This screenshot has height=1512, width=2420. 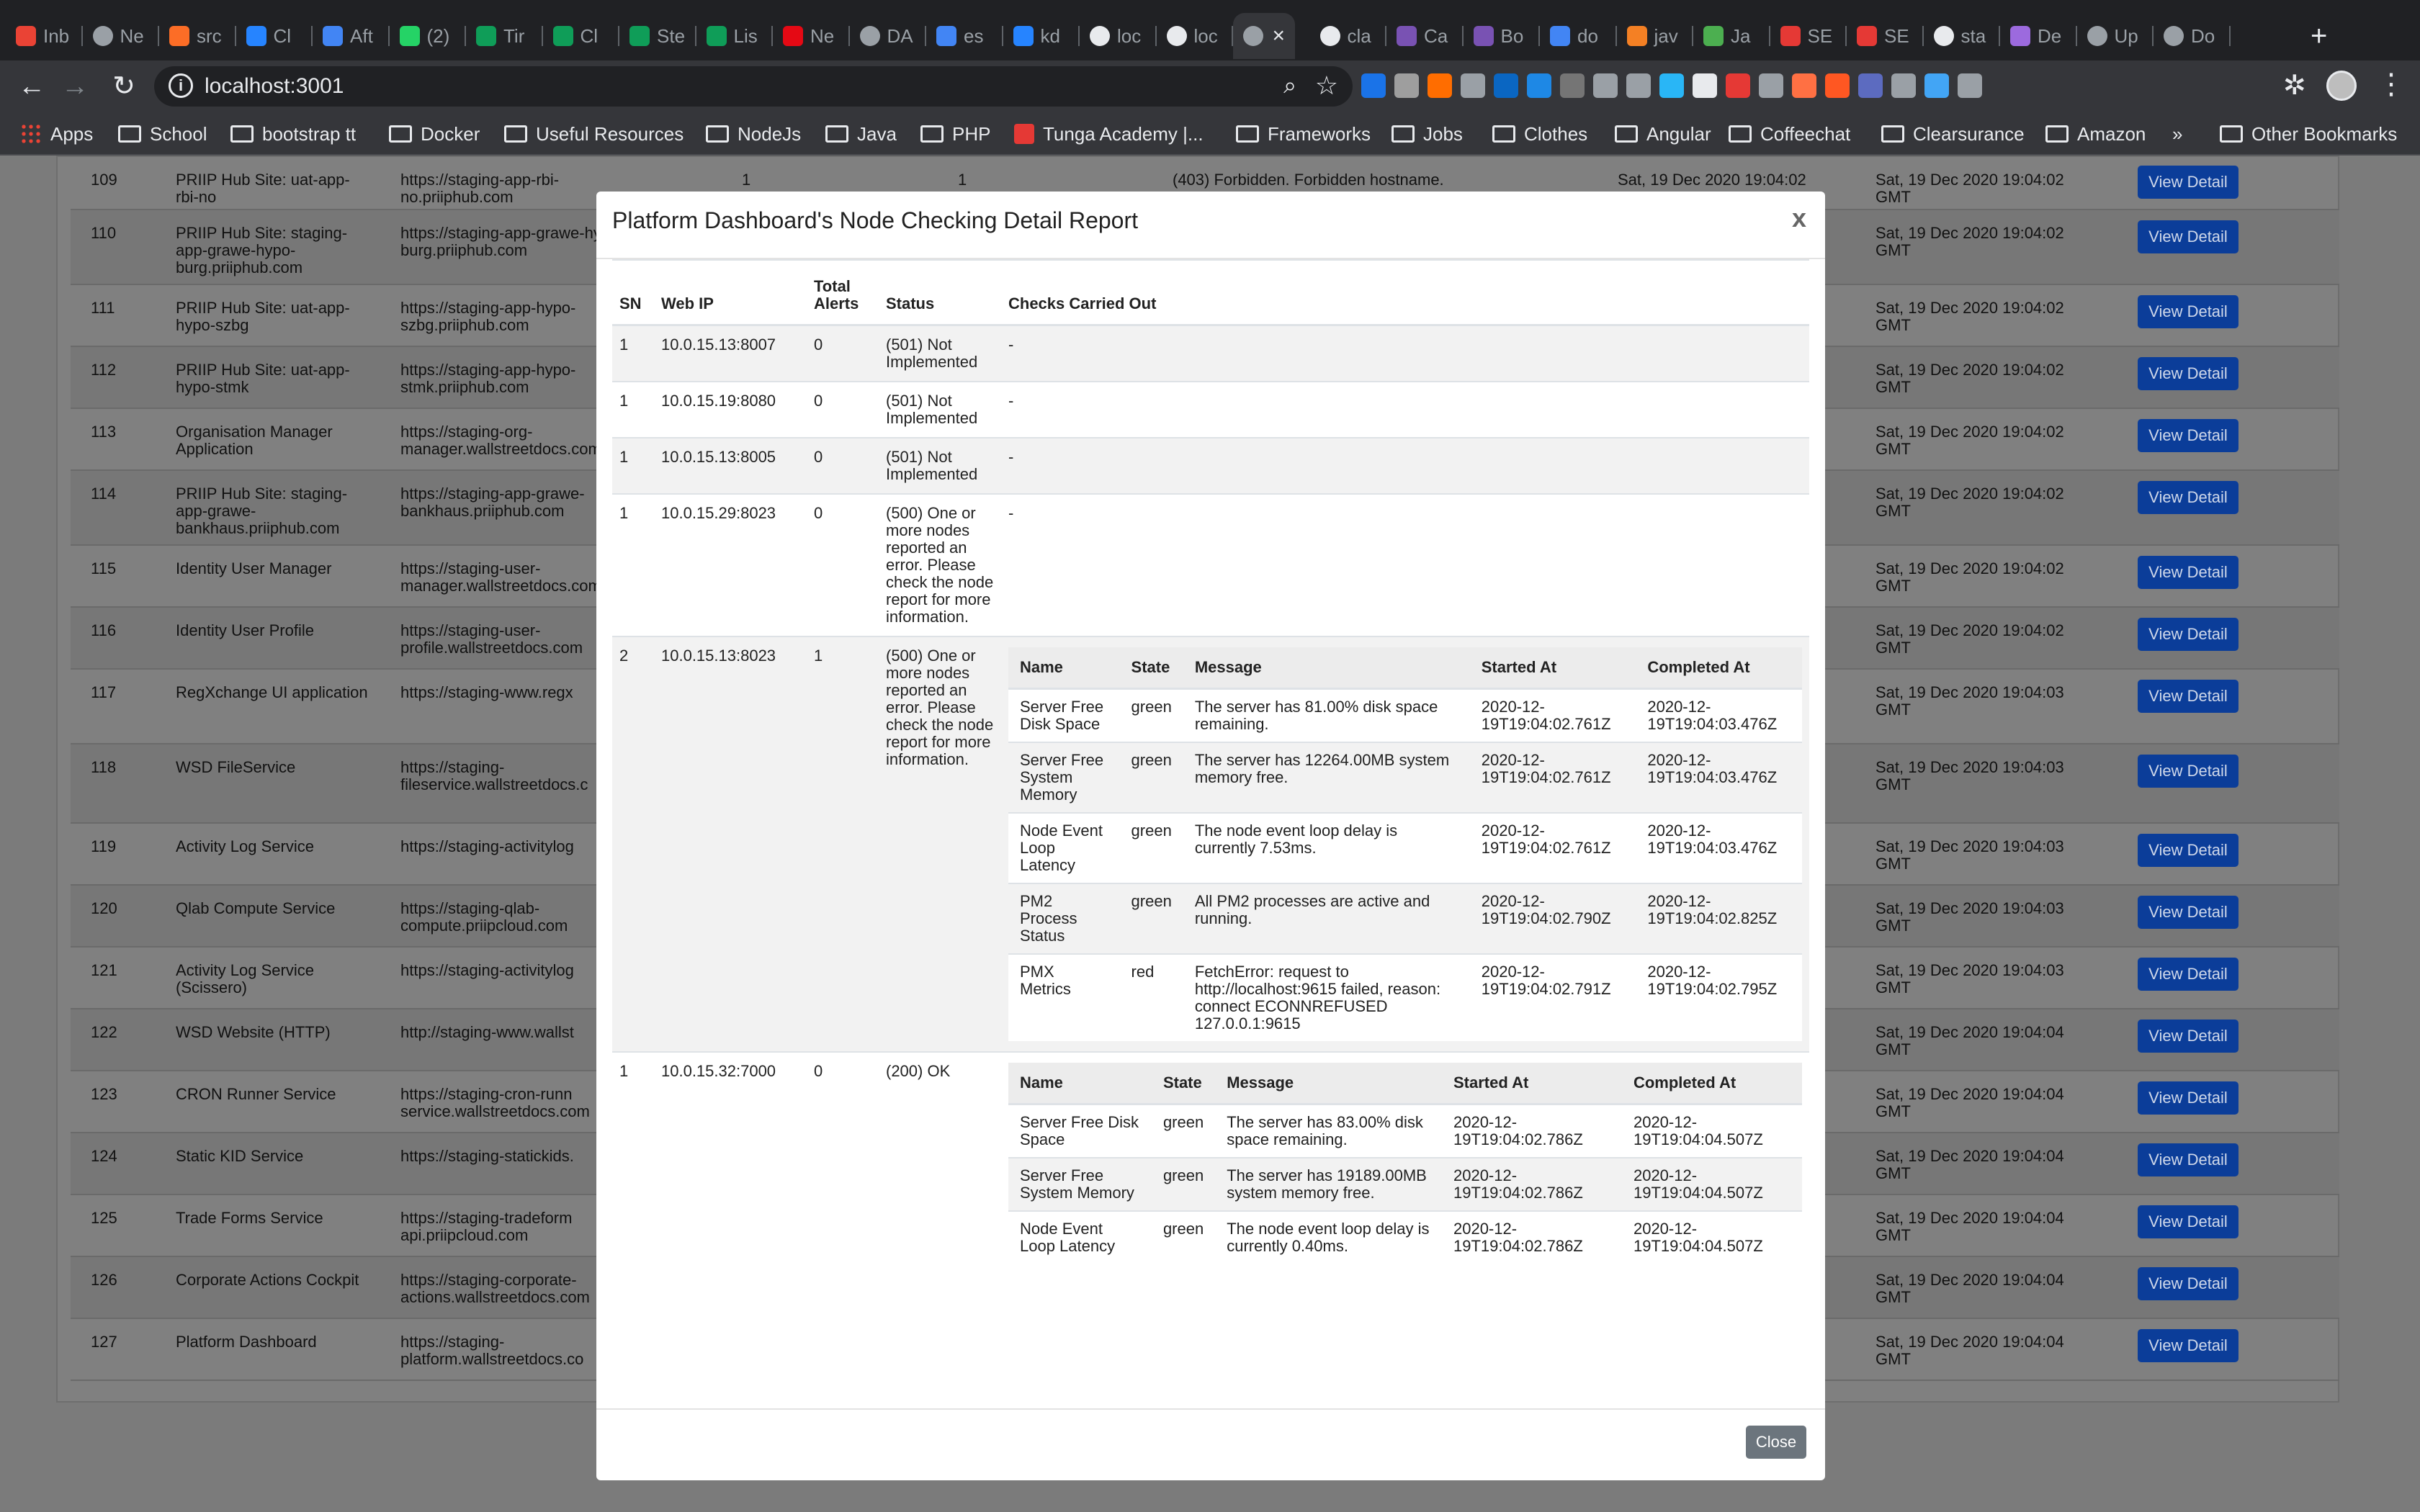 What do you see at coordinates (1663, 134) in the screenshot?
I see `bookmark-item: Angular` at bounding box center [1663, 134].